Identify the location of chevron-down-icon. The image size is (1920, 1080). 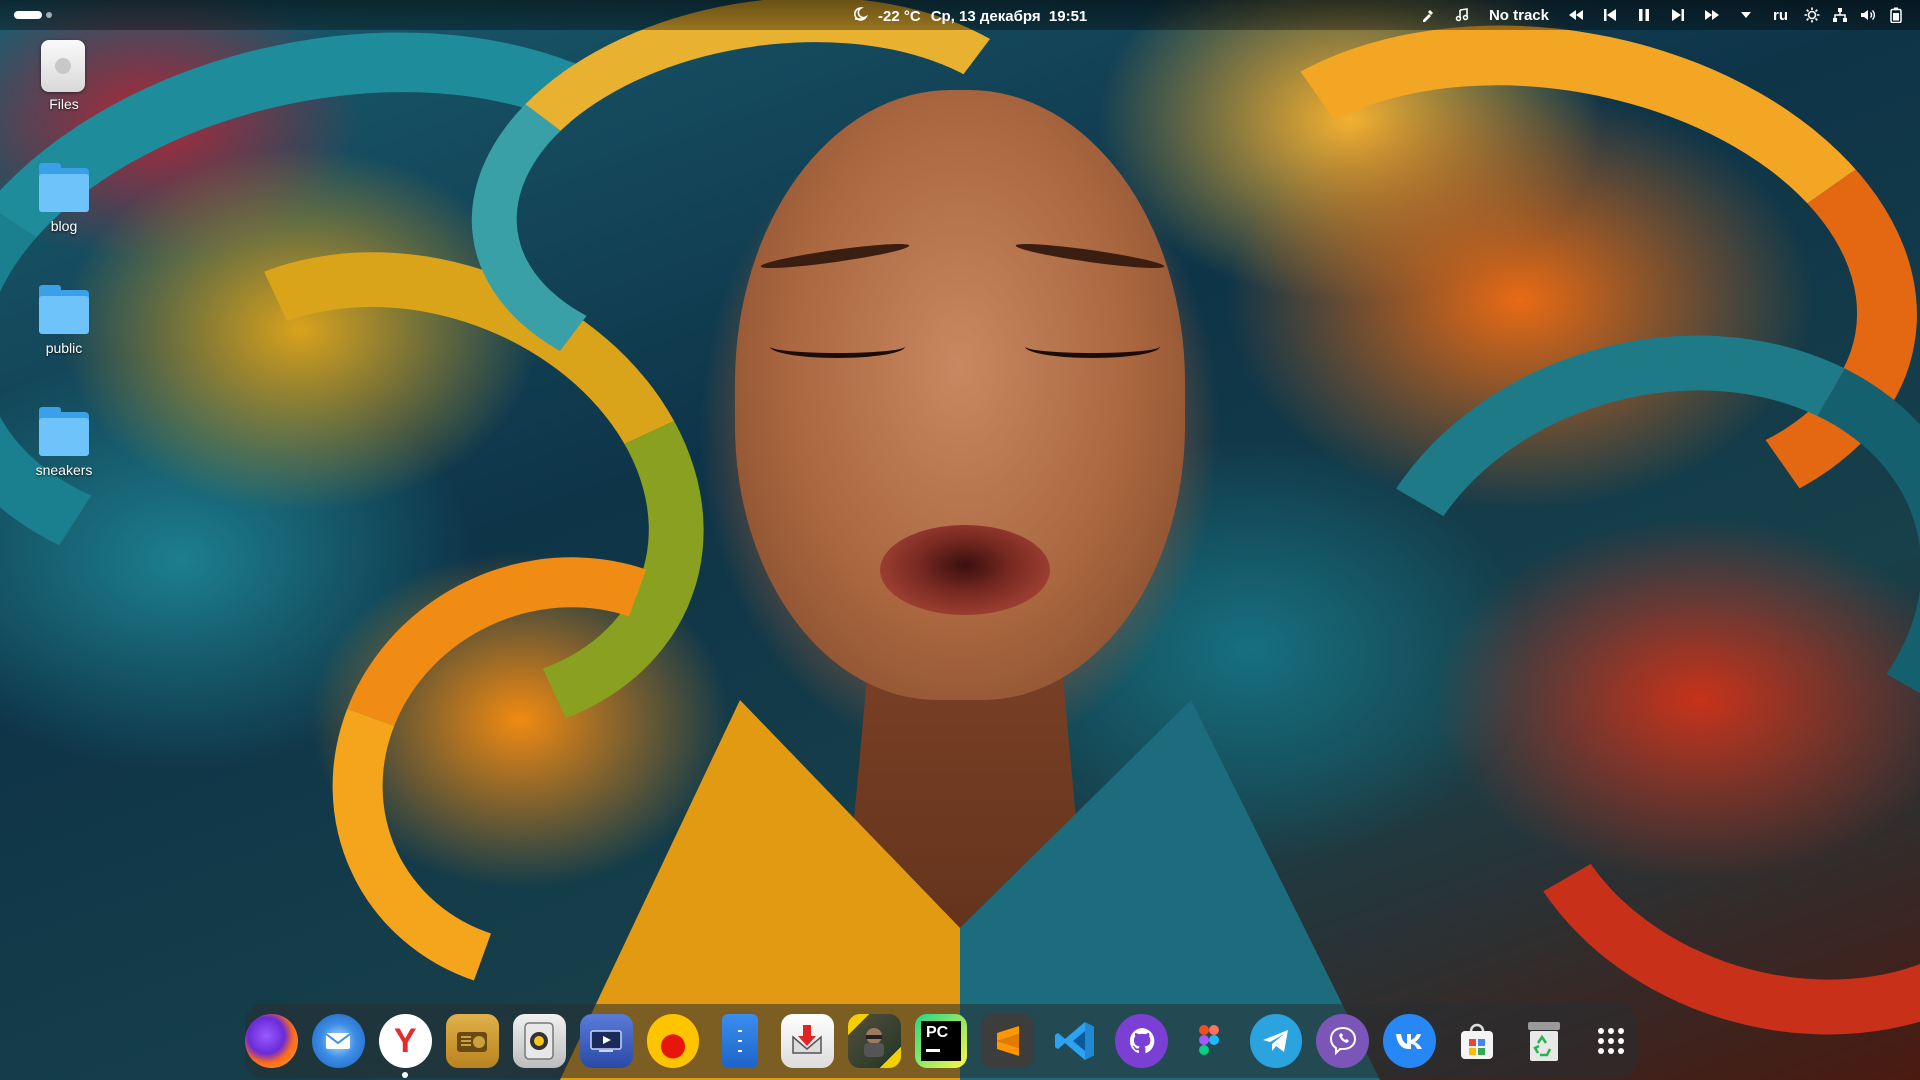
(1746, 15).